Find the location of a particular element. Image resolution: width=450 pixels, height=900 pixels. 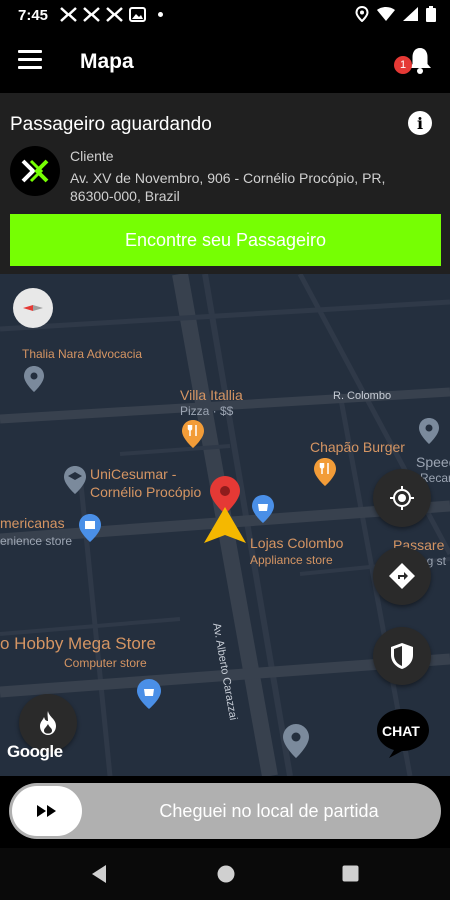

shield-icon is located at coordinates (402, 656).